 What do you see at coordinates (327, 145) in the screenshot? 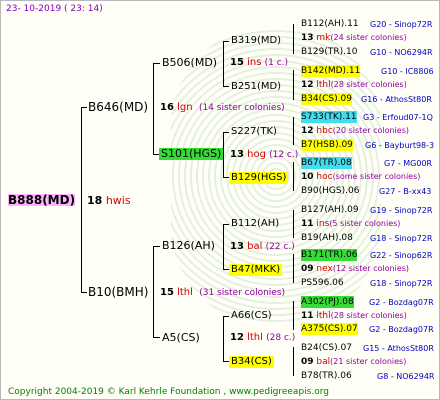
I see `g5-2-bot: B7(HSB).09` at bounding box center [327, 145].